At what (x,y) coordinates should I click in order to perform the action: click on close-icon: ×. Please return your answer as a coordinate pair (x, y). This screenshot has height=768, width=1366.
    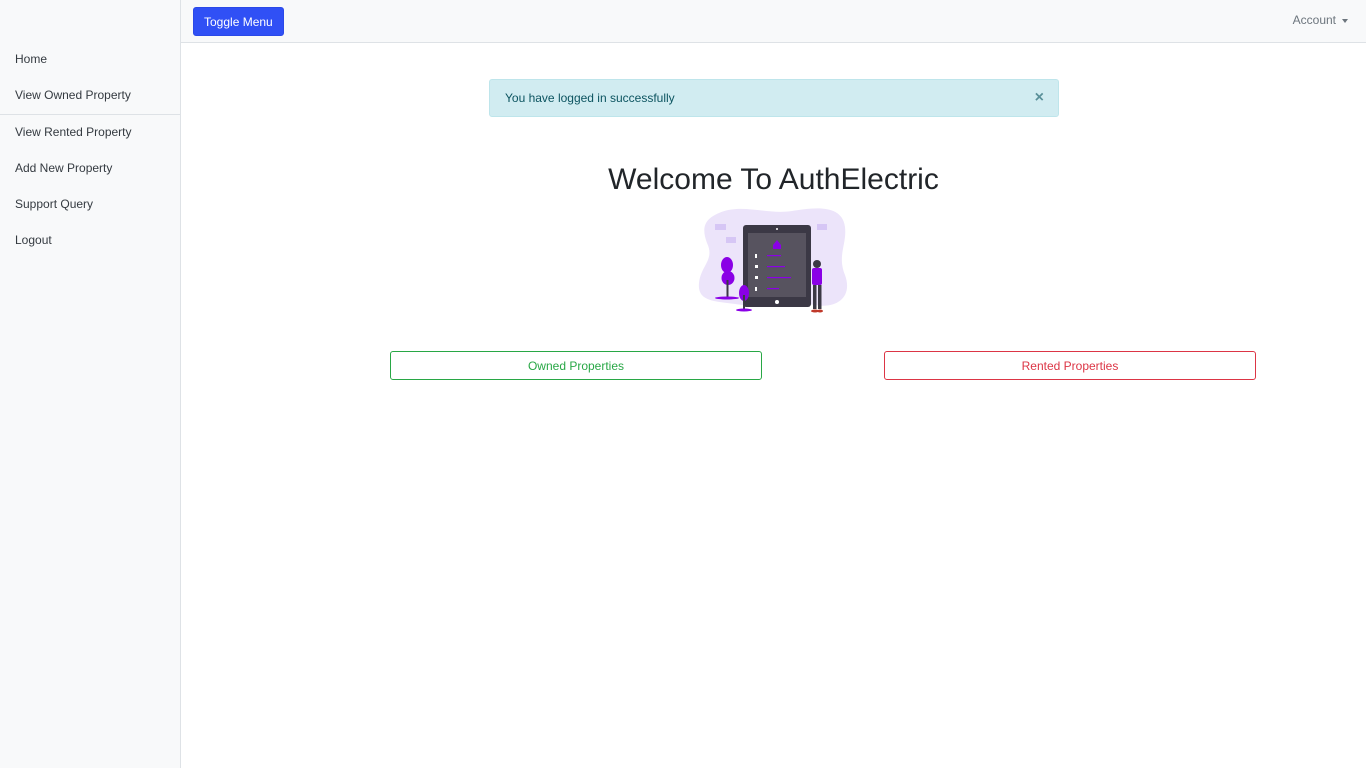
    Looking at the image, I should click on (1039, 98).